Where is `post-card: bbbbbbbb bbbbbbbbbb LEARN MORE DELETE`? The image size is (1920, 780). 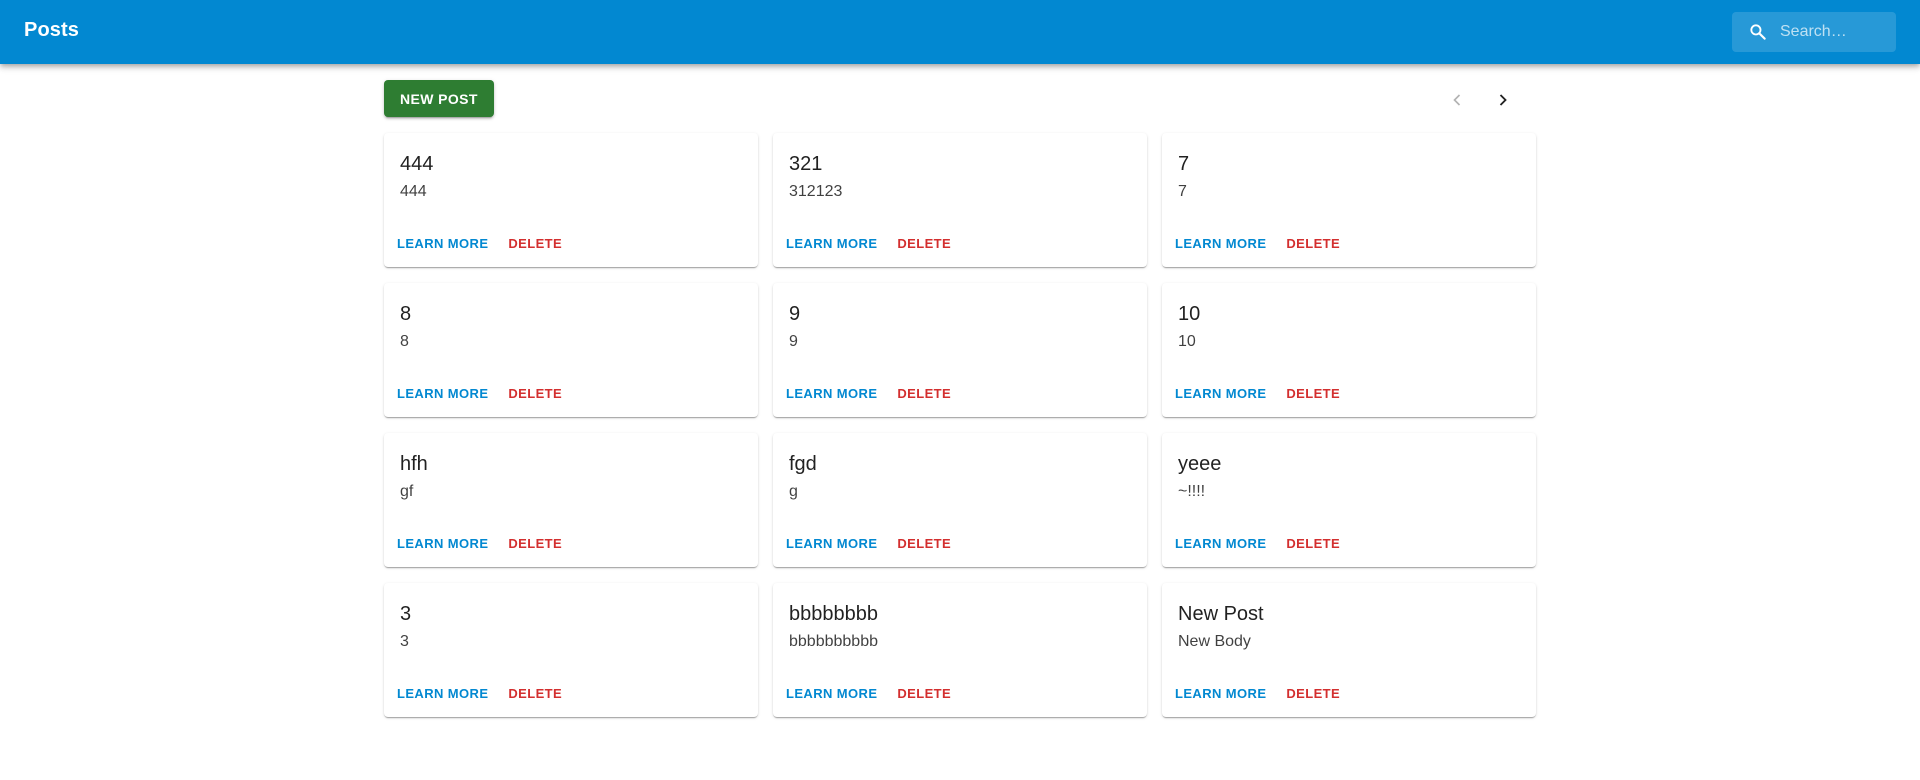
post-card: bbbbbbbb bbbbbbbbbb LEARN MORE DELETE is located at coordinates (960, 650).